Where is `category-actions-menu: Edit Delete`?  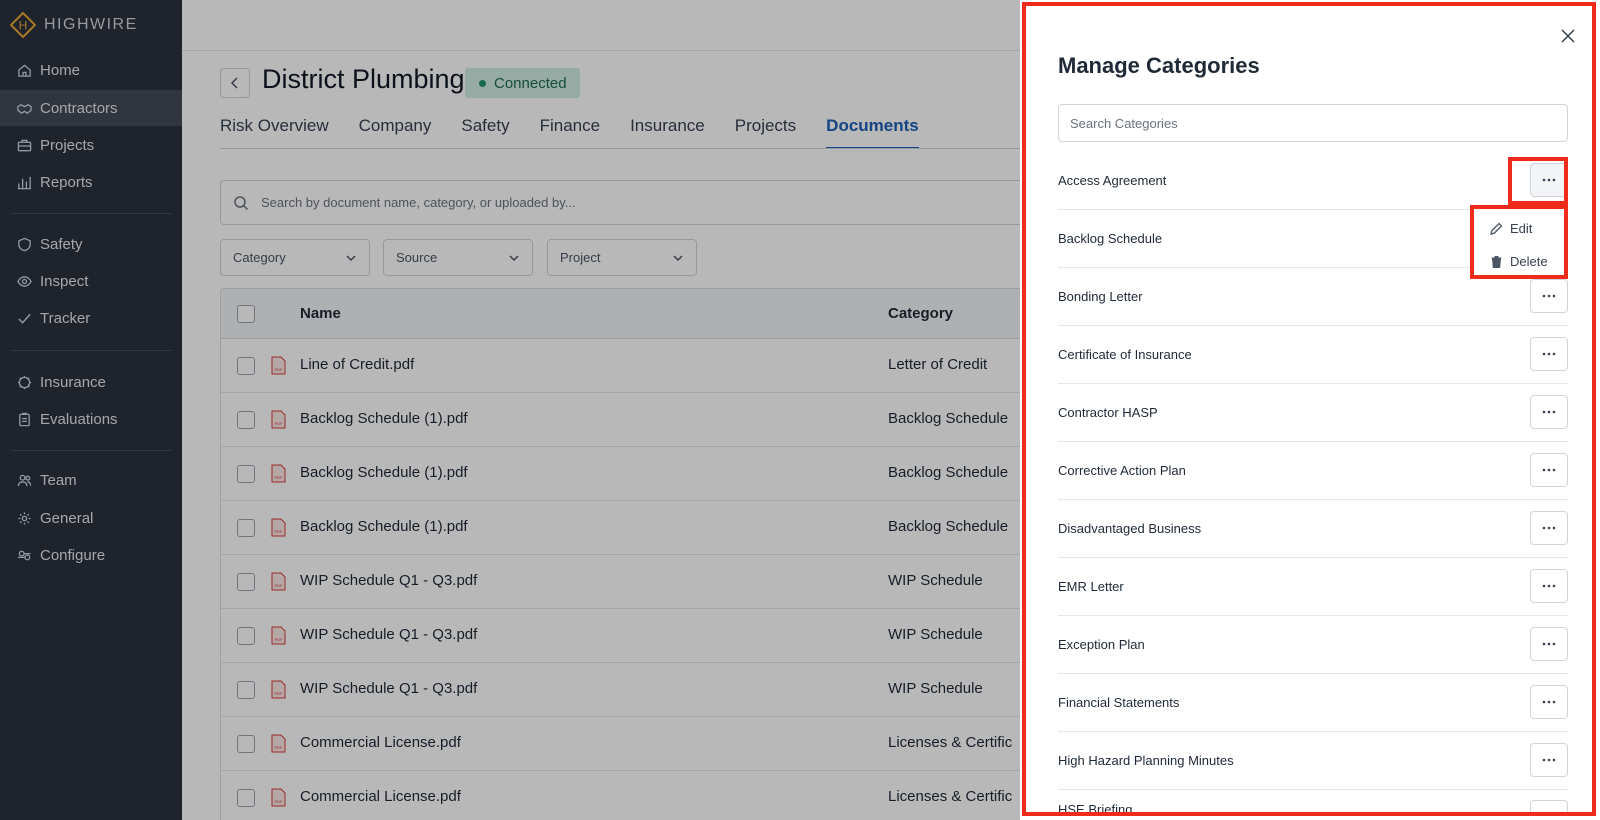 category-actions-menu: Edit Delete is located at coordinates (1519, 242).